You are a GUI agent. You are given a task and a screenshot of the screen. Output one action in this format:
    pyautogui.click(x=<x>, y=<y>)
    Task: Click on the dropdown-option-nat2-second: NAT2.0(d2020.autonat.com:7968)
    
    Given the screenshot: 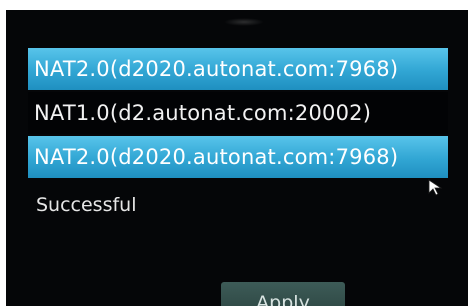 What is the action you would take?
    pyautogui.click(x=238, y=157)
    